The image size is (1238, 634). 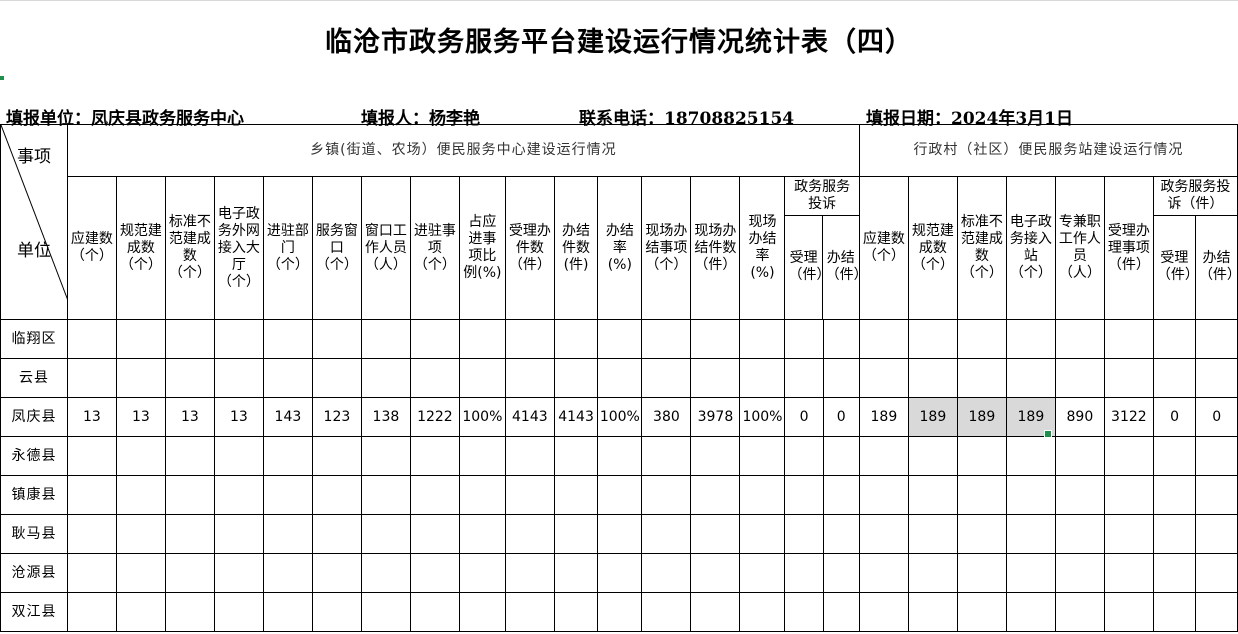 What do you see at coordinates (287, 248) in the screenshot?
I see `col-header-c5: 进驻部门（个）` at bounding box center [287, 248].